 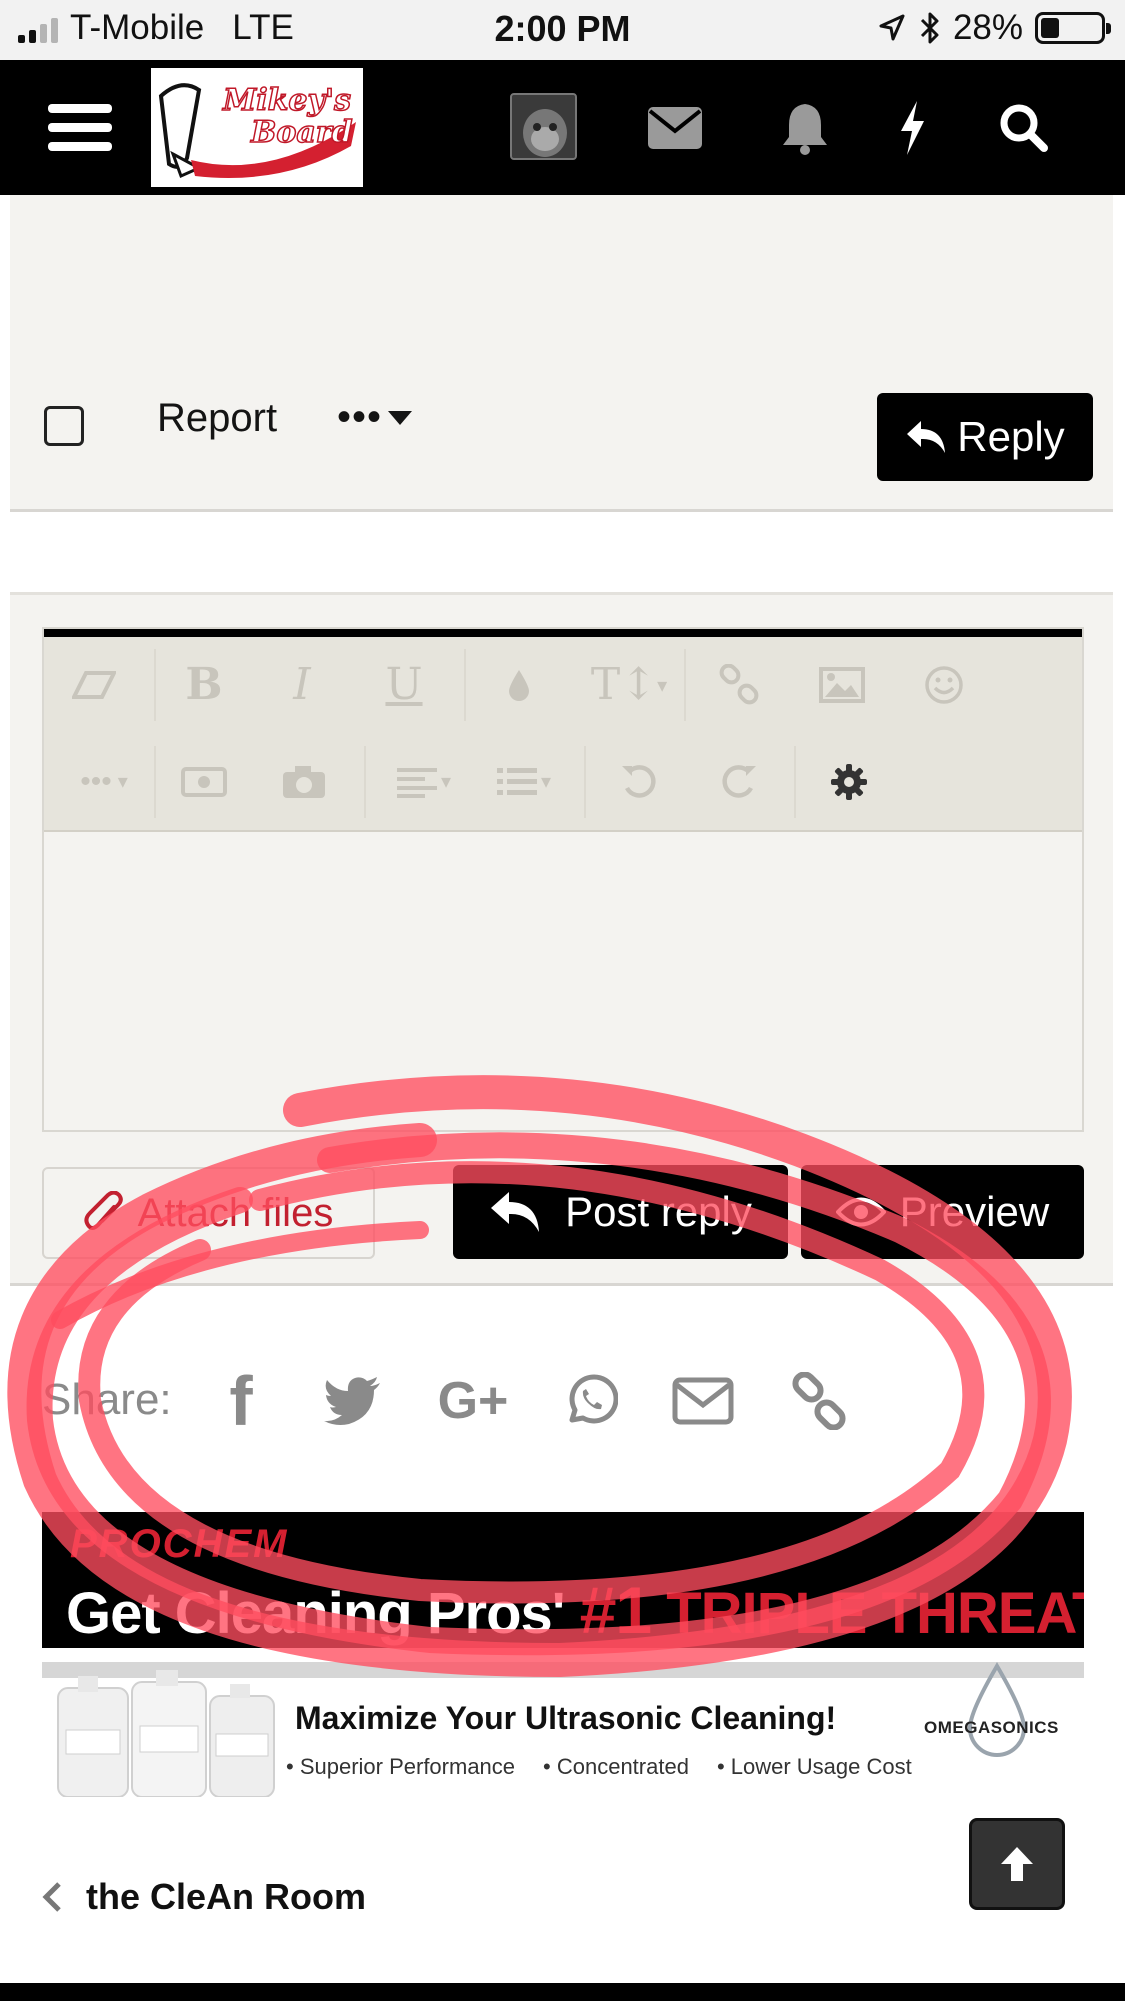 What do you see at coordinates (929, 28) in the screenshot?
I see `bluetooth-icon` at bounding box center [929, 28].